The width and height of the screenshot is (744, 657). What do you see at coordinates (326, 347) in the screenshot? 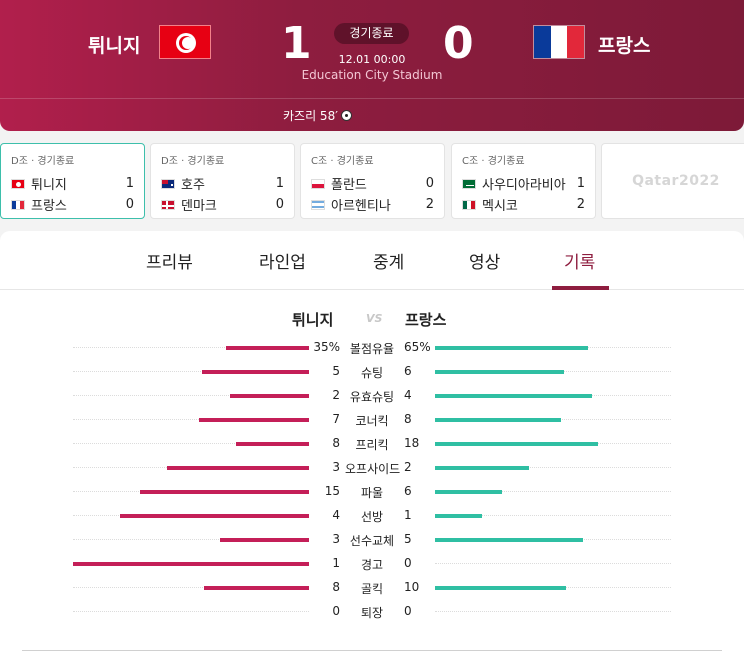
I see `stat-home-value: 35%` at bounding box center [326, 347].